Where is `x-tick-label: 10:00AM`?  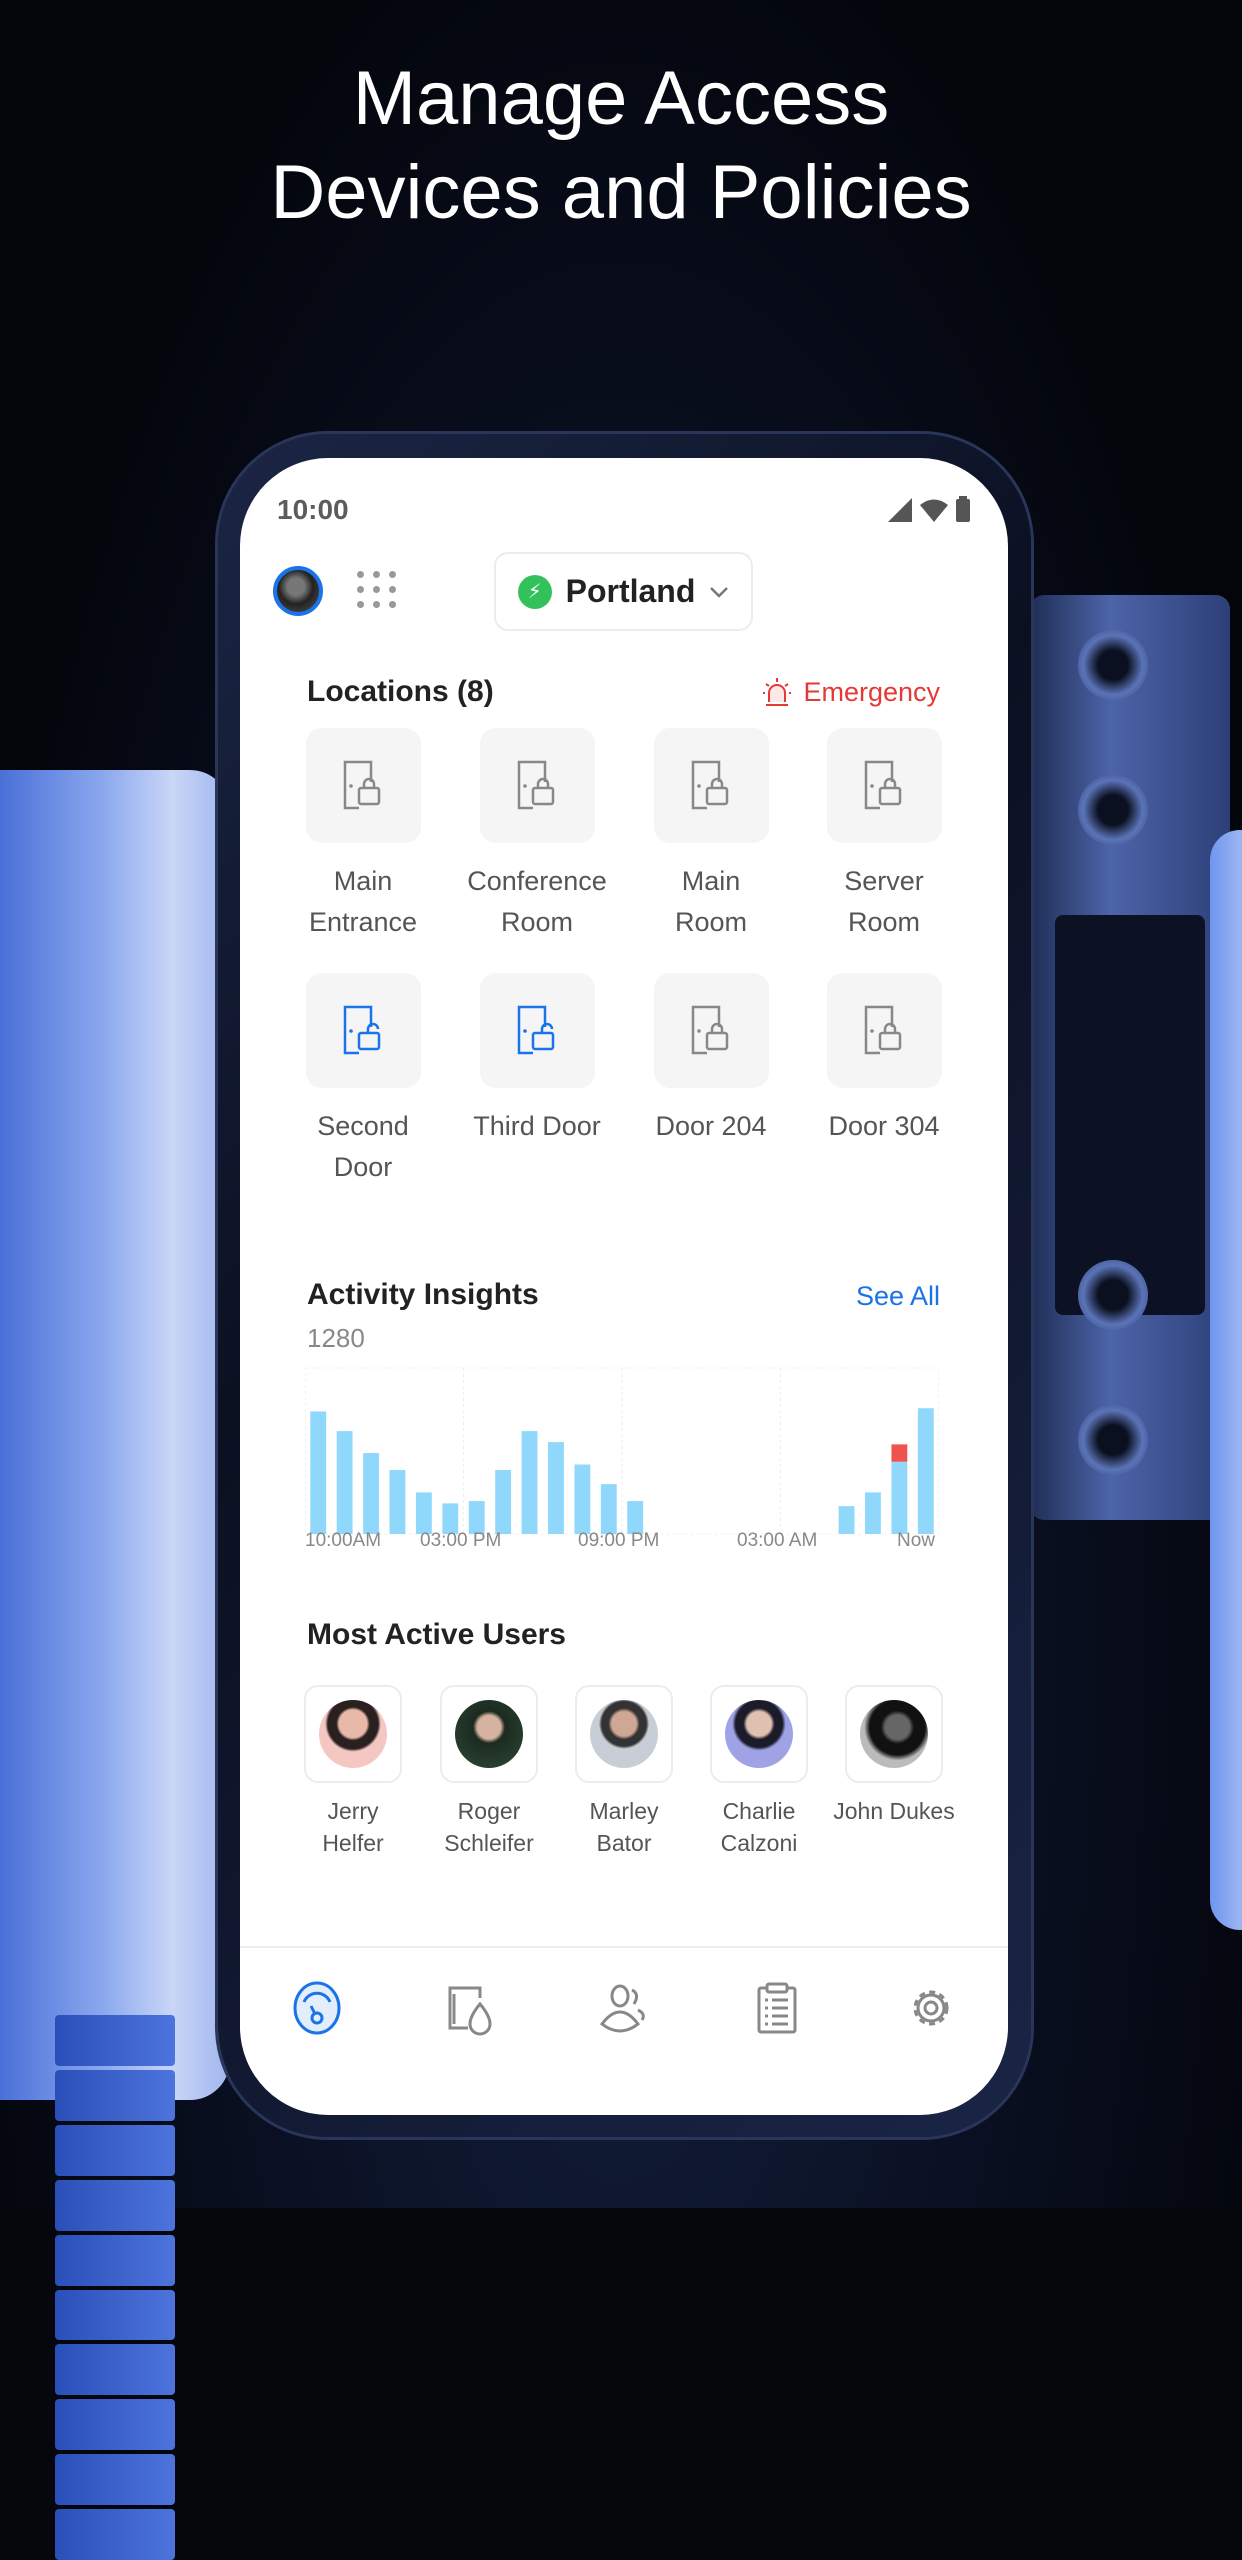 x-tick-label: 10:00AM is located at coordinates (343, 1540).